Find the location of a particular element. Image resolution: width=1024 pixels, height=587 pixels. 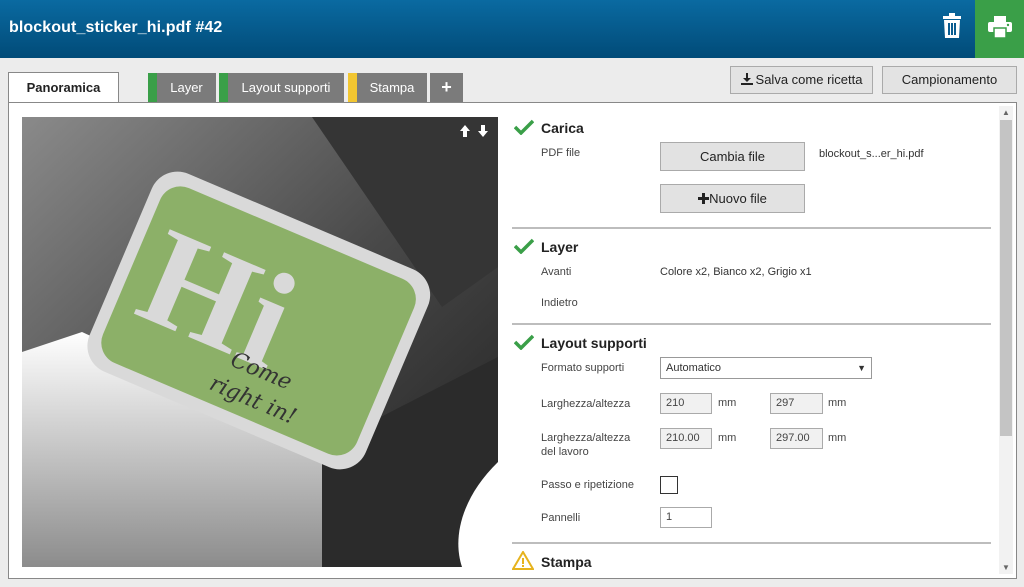

scroll-down-icon: ▼ is located at coordinates (1006, 567).